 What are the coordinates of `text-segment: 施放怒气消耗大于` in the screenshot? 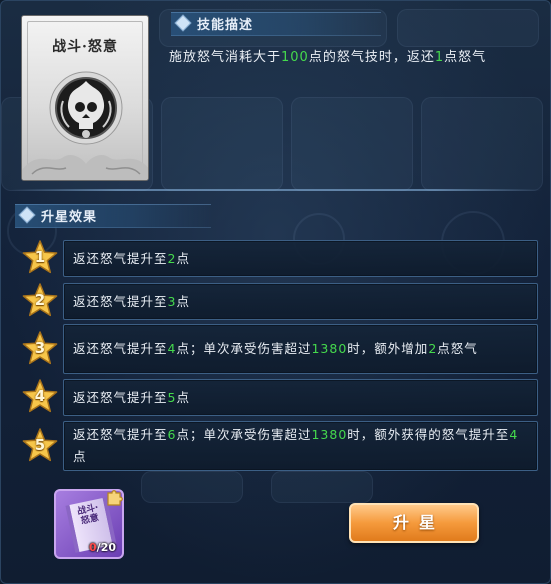 It's located at (225, 57).